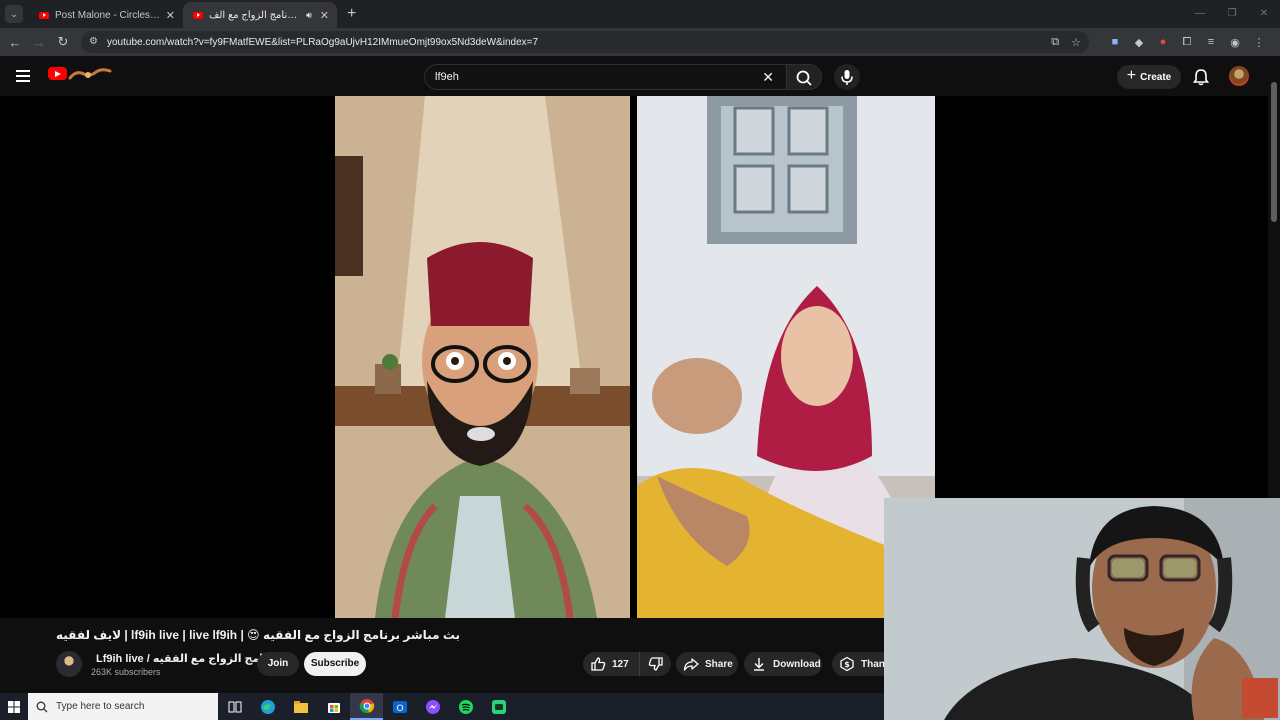 The width and height of the screenshot is (1280, 720). Describe the element at coordinates (1239, 76) in the screenshot. I see `account-avatar` at that location.